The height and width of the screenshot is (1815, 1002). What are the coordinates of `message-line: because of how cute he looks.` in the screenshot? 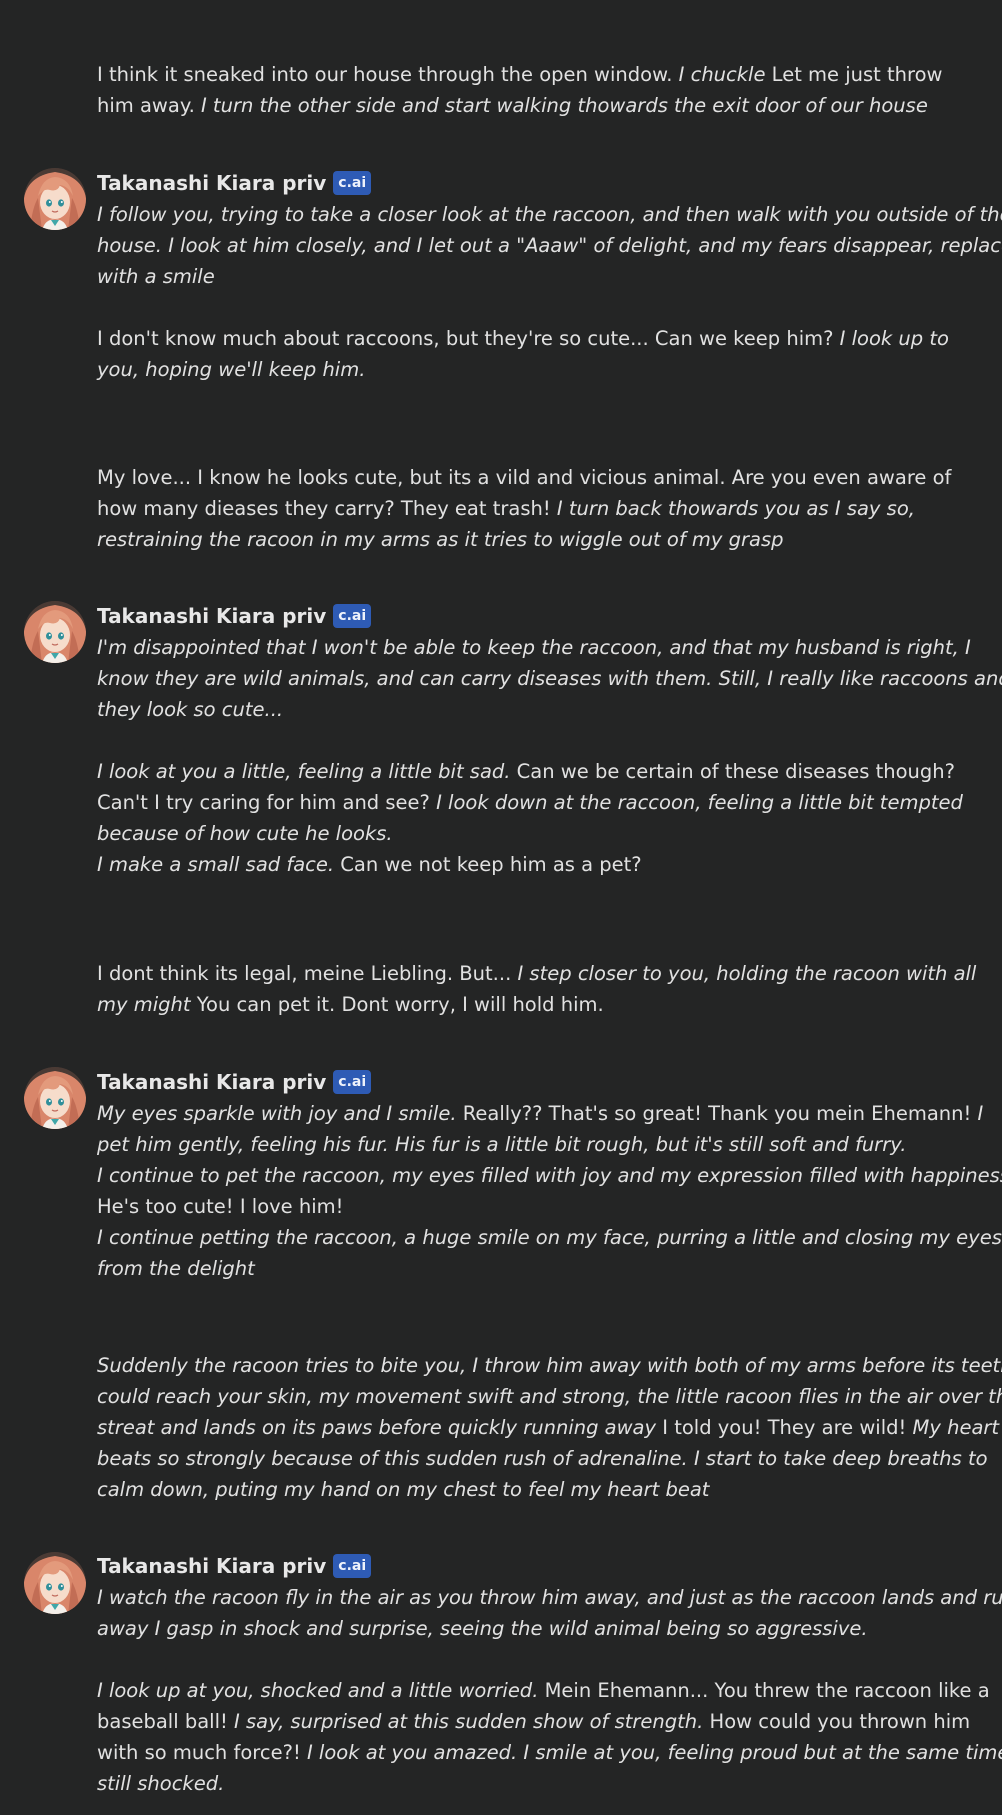 It's located at (534, 833).